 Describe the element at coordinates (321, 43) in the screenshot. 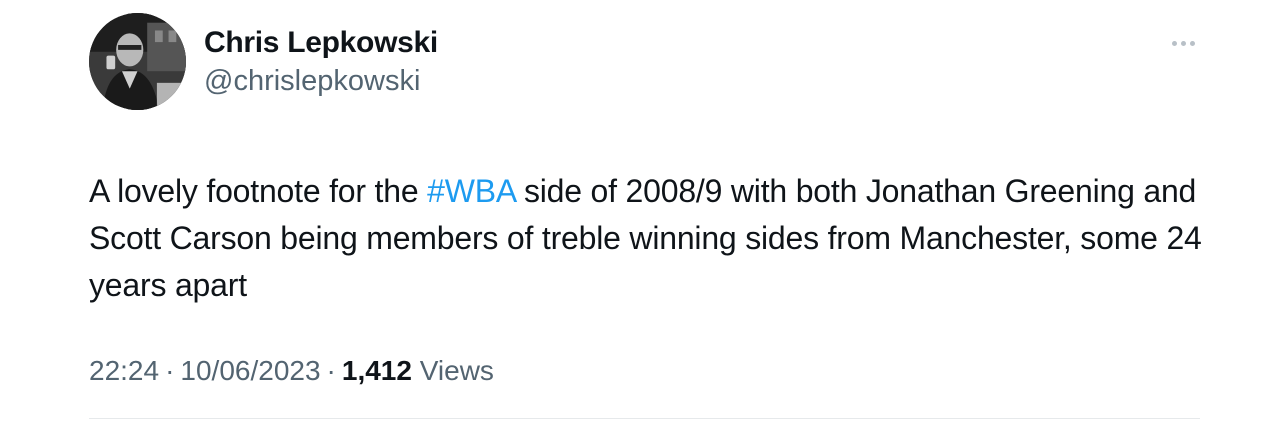

I see `author-display-name: Chris Lepkowski` at that location.